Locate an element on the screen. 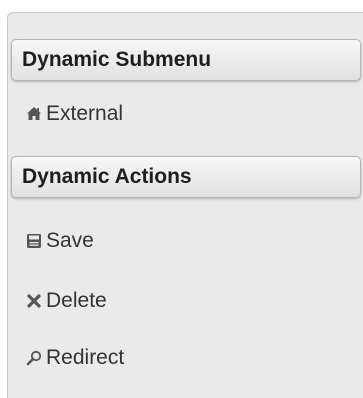  dynamic-actions-header: Dynamic Actions is located at coordinates (186, 177).